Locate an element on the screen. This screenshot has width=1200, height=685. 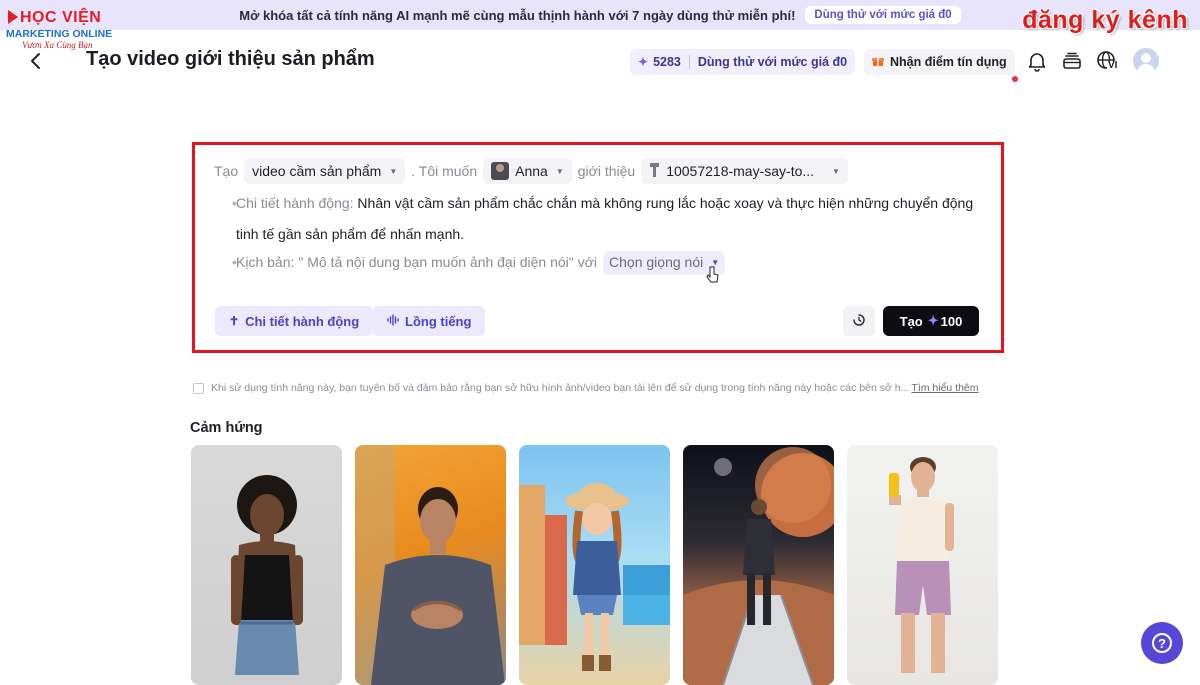
action-detail-button: ✝ Chi tiết hành động is located at coordinates (294, 321).